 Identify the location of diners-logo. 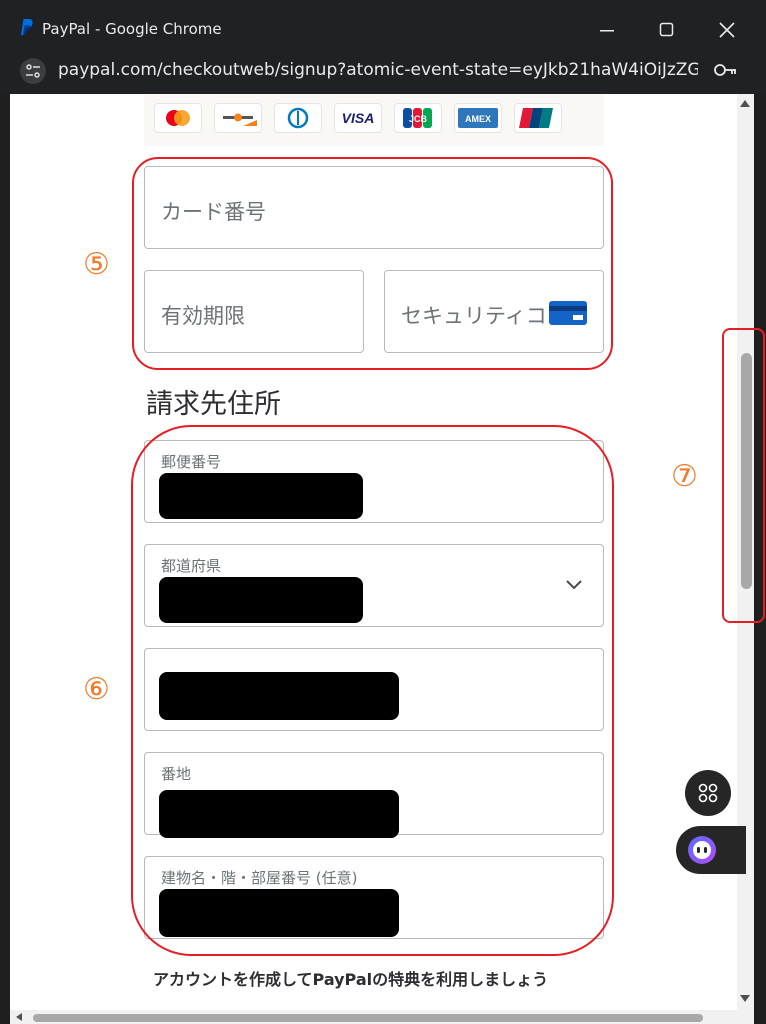
(298, 118).